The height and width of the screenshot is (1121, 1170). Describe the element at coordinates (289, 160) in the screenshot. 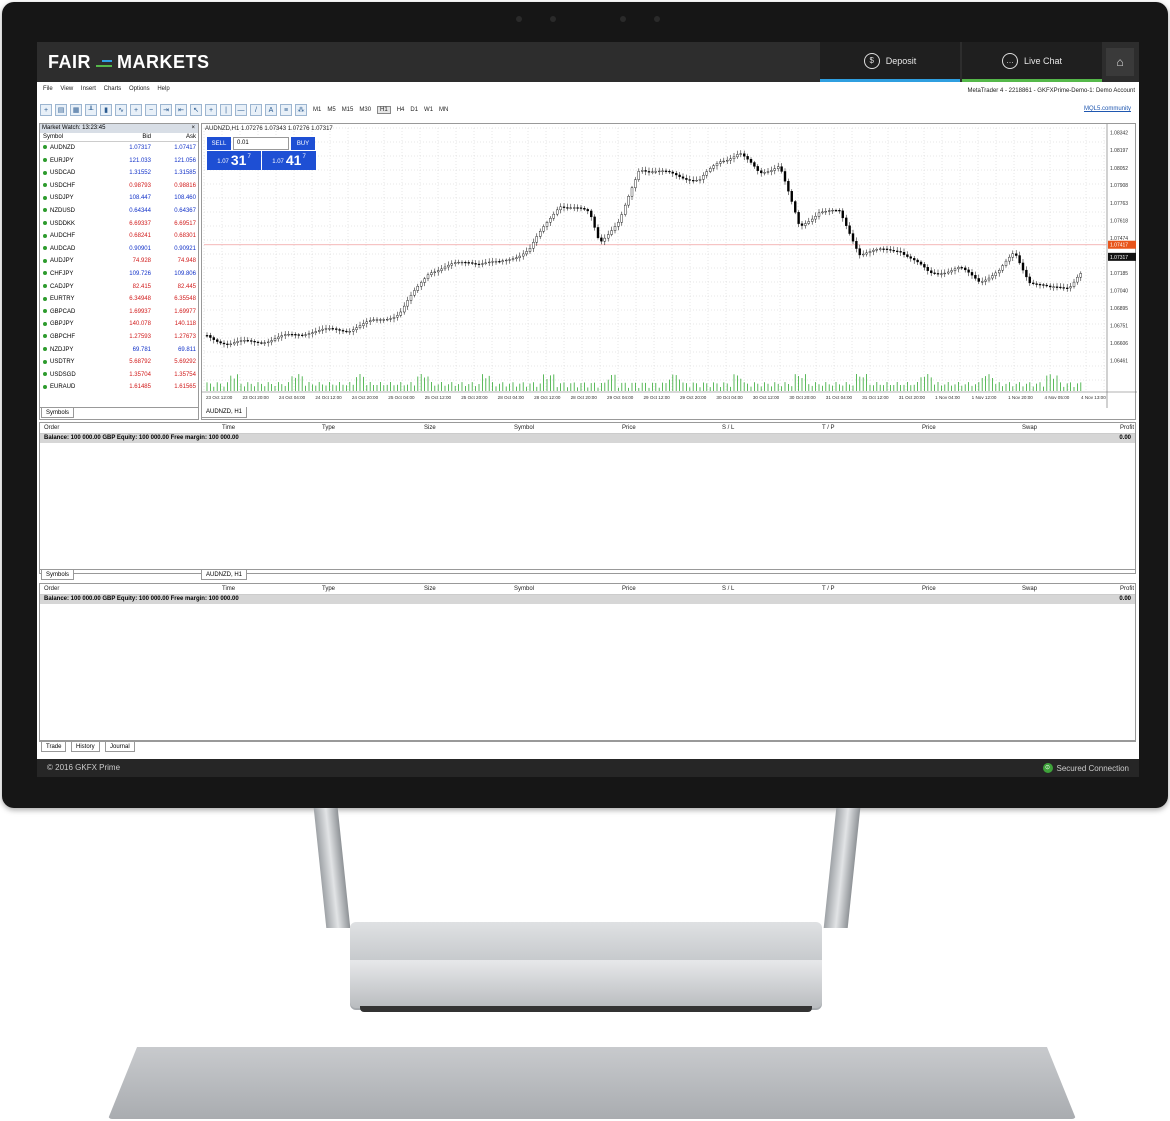

I see `buy-quote: 1.07 41 7` at that location.